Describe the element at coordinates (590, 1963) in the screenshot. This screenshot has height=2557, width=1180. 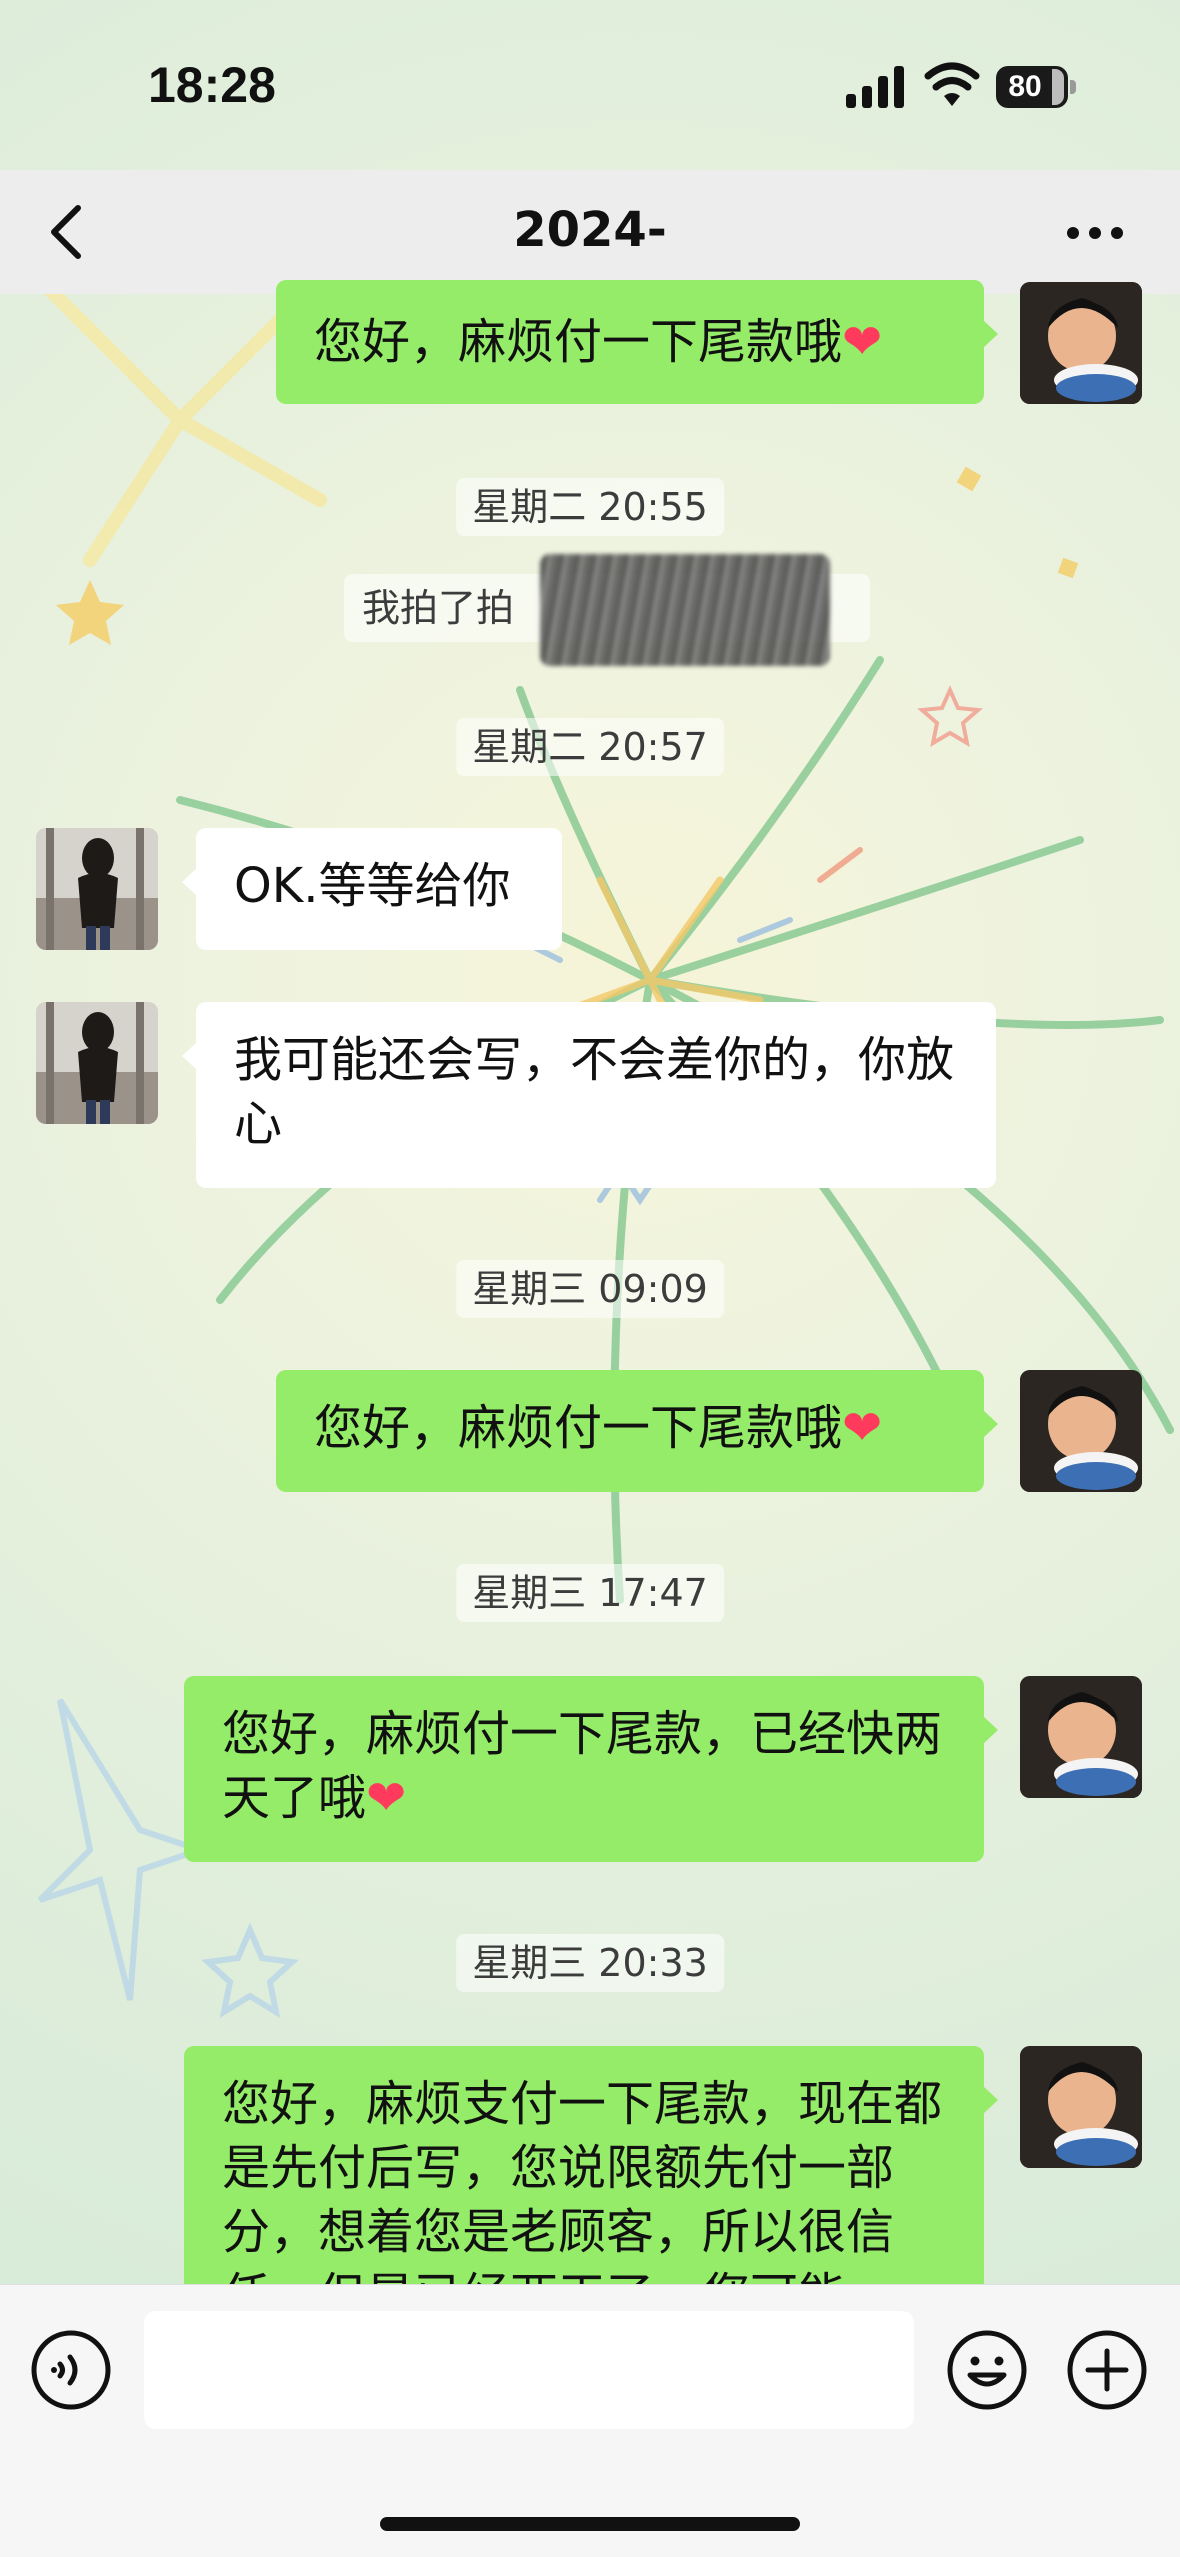
I see `timestamp: 星期三 20:33` at that location.